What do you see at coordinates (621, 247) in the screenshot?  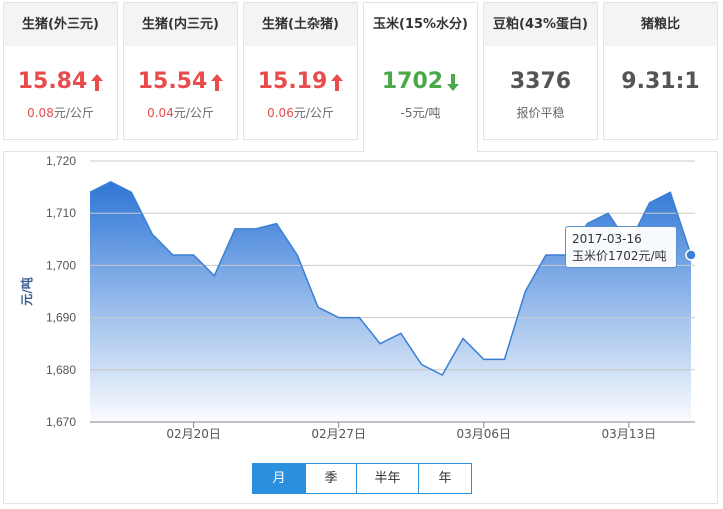 I see `chart-tooltip: 2017-03-16 玉米价1702元/吨` at bounding box center [621, 247].